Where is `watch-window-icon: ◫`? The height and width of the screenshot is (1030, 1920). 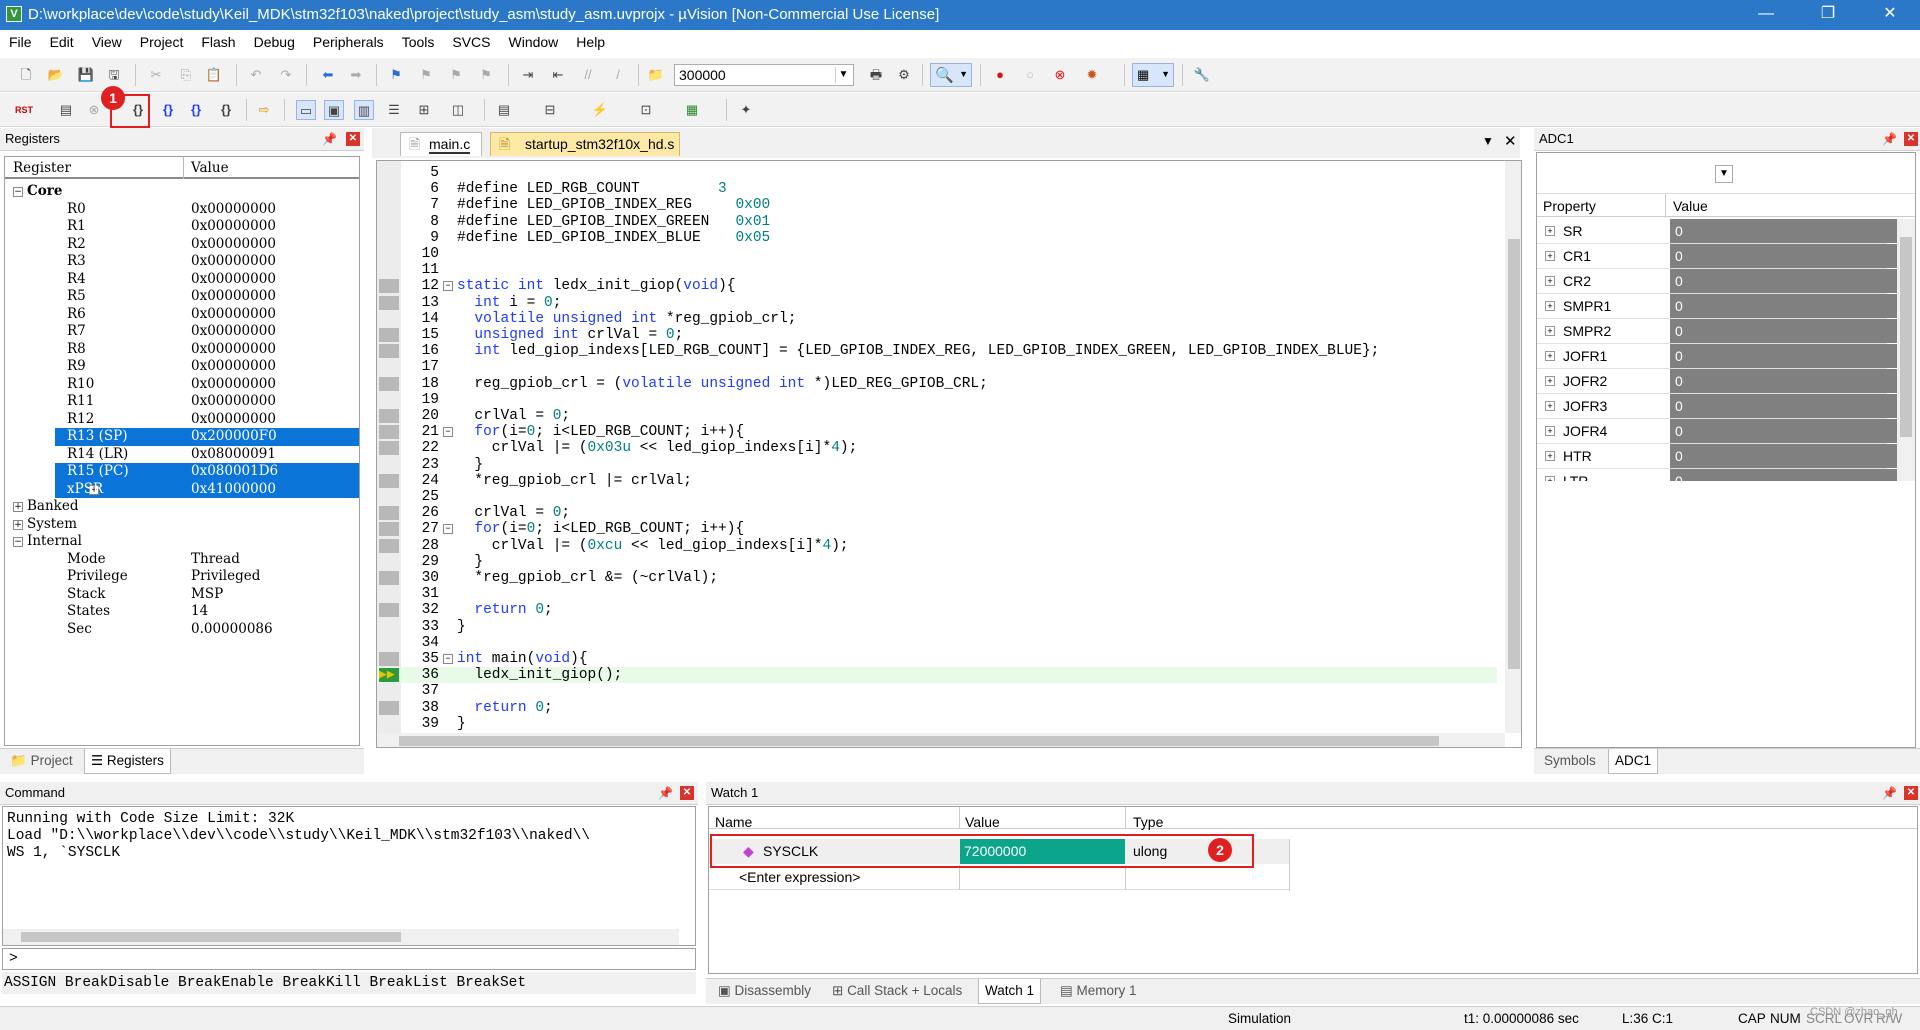 watch-window-icon: ◫ is located at coordinates (458, 110).